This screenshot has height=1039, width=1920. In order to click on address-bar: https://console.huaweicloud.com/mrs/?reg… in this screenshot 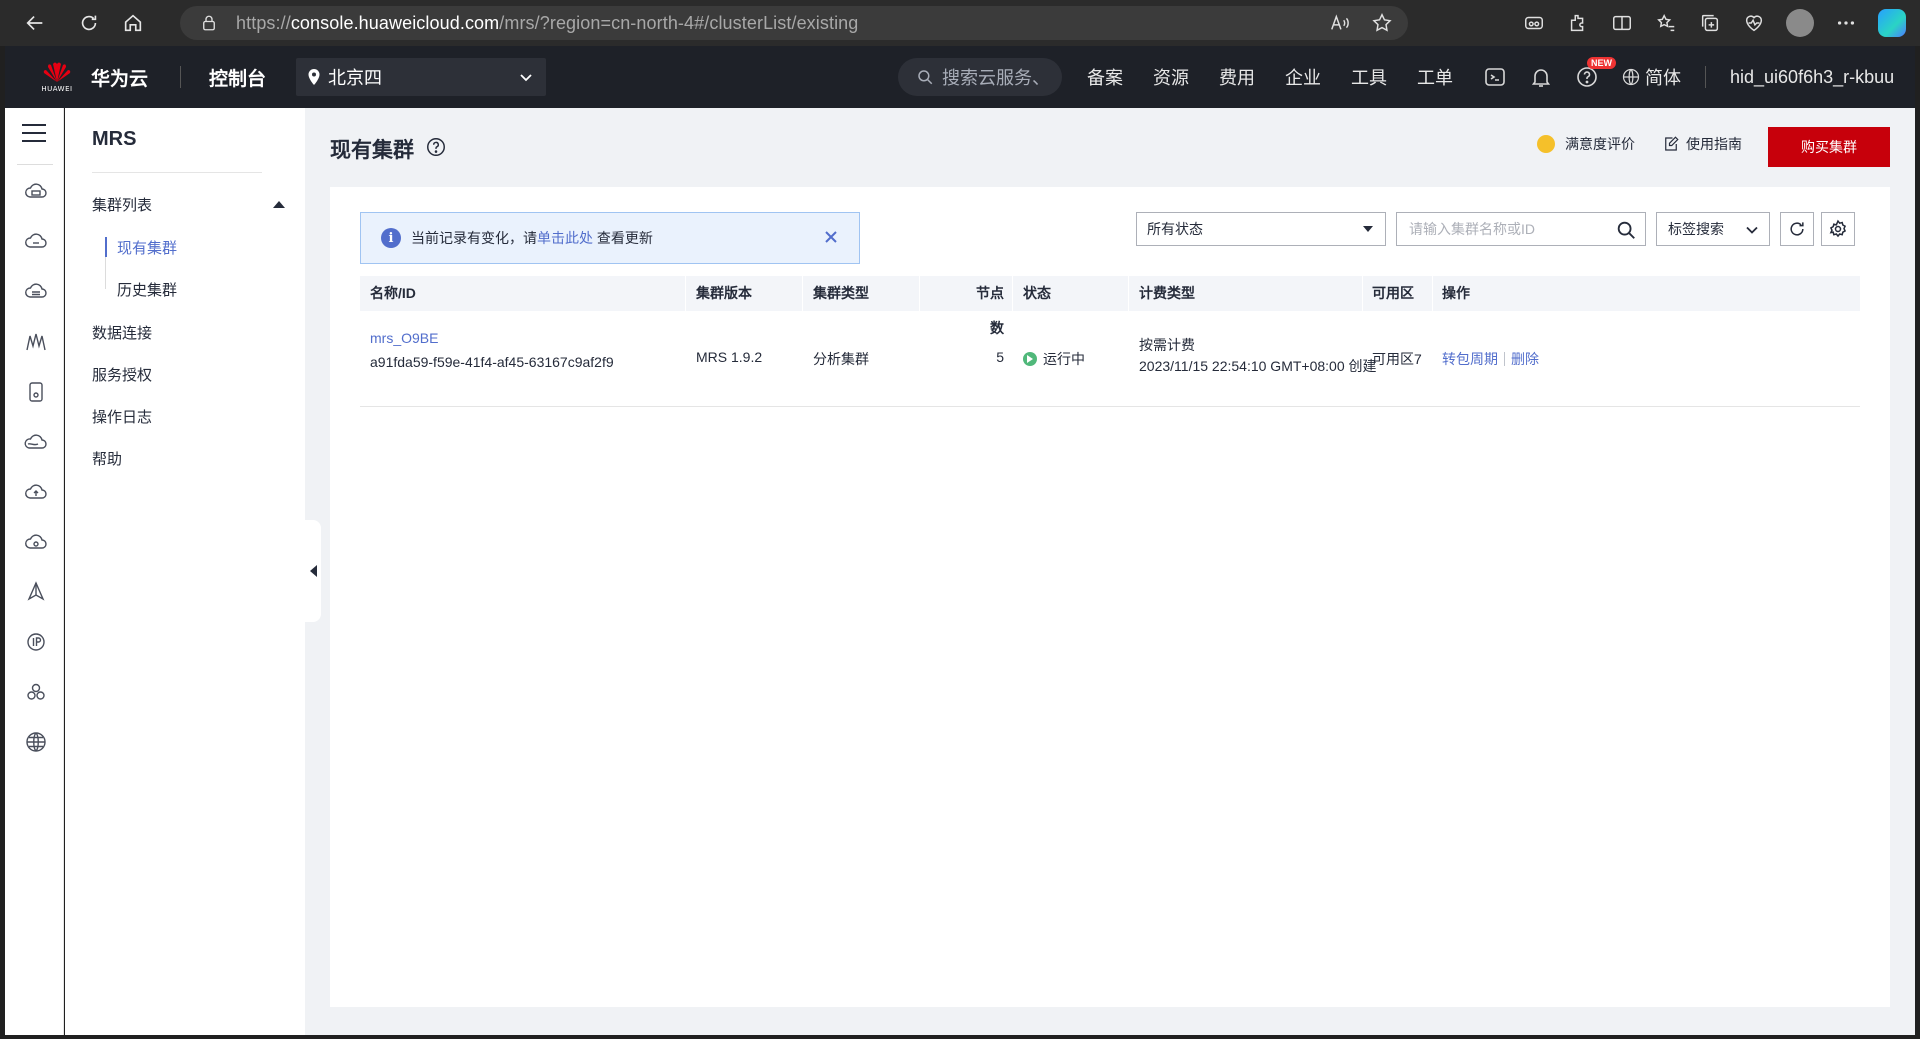, I will do `click(794, 23)`.